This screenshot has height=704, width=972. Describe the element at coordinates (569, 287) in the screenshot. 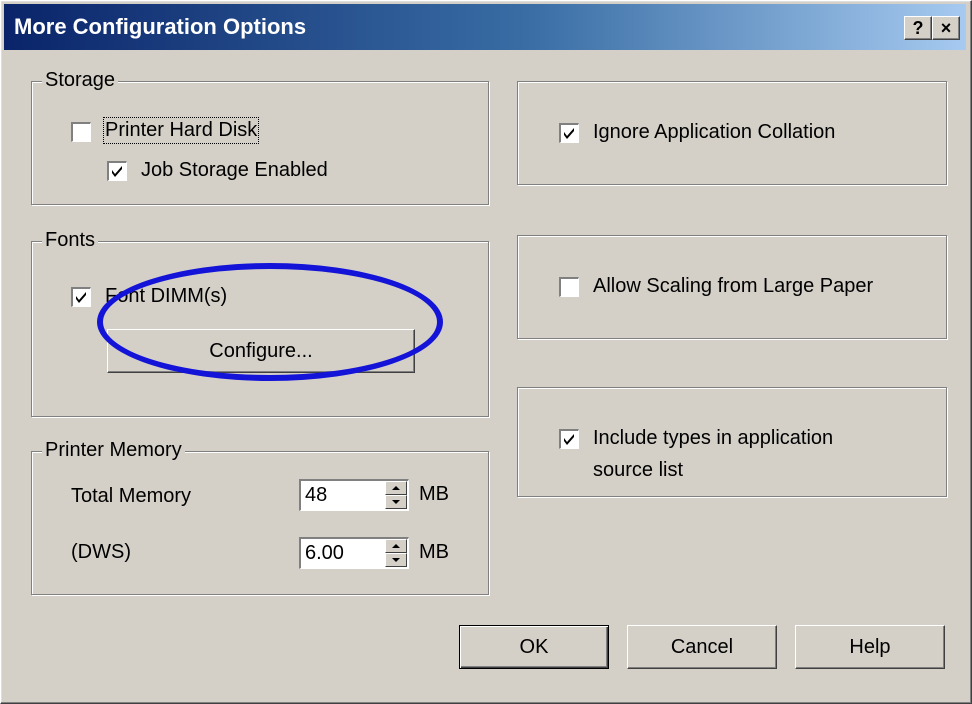

I see `allow-scaling-checkbox` at that location.